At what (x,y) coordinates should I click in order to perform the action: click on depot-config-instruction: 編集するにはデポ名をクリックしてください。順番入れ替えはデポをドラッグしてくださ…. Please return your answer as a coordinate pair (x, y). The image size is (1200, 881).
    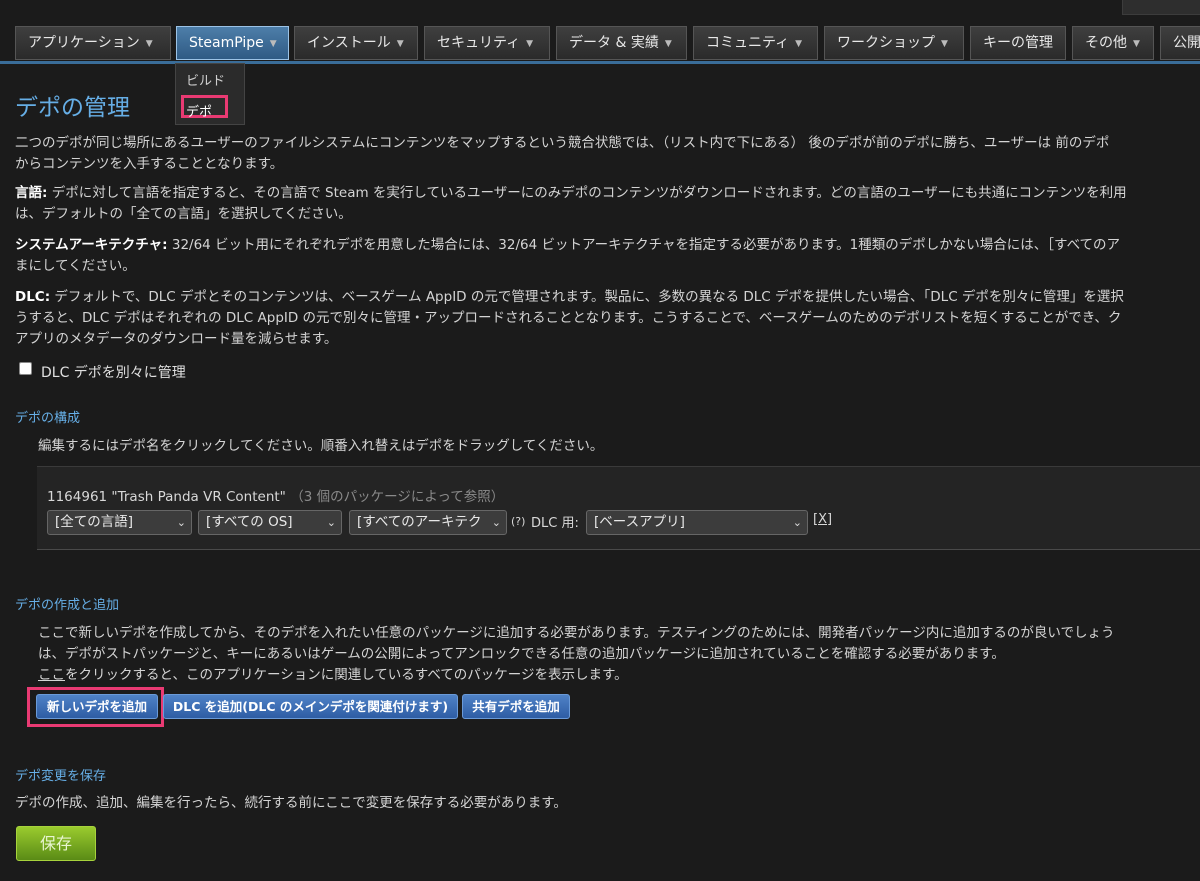
    Looking at the image, I should click on (321, 446).